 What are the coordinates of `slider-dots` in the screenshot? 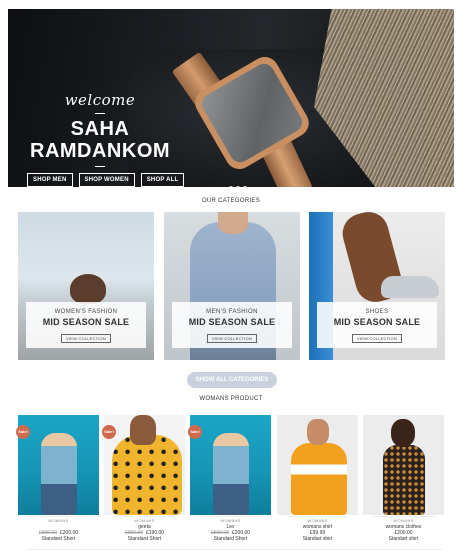 It's located at (238, 186).